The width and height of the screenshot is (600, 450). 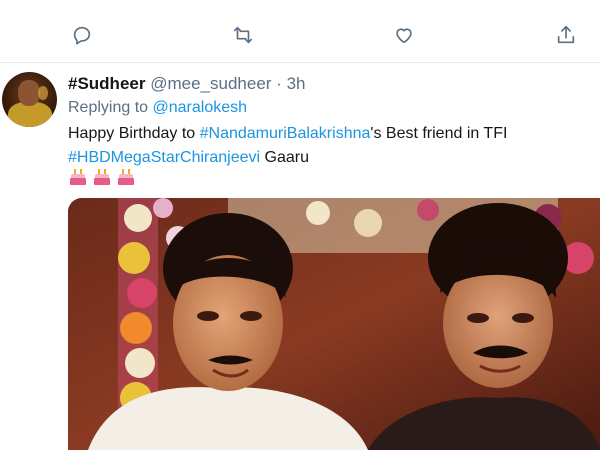 What do you see at coordinates (210, 83) in the screenshot?
I see `author-handle: @mee_sudheer` at bounding box center [210, 83].